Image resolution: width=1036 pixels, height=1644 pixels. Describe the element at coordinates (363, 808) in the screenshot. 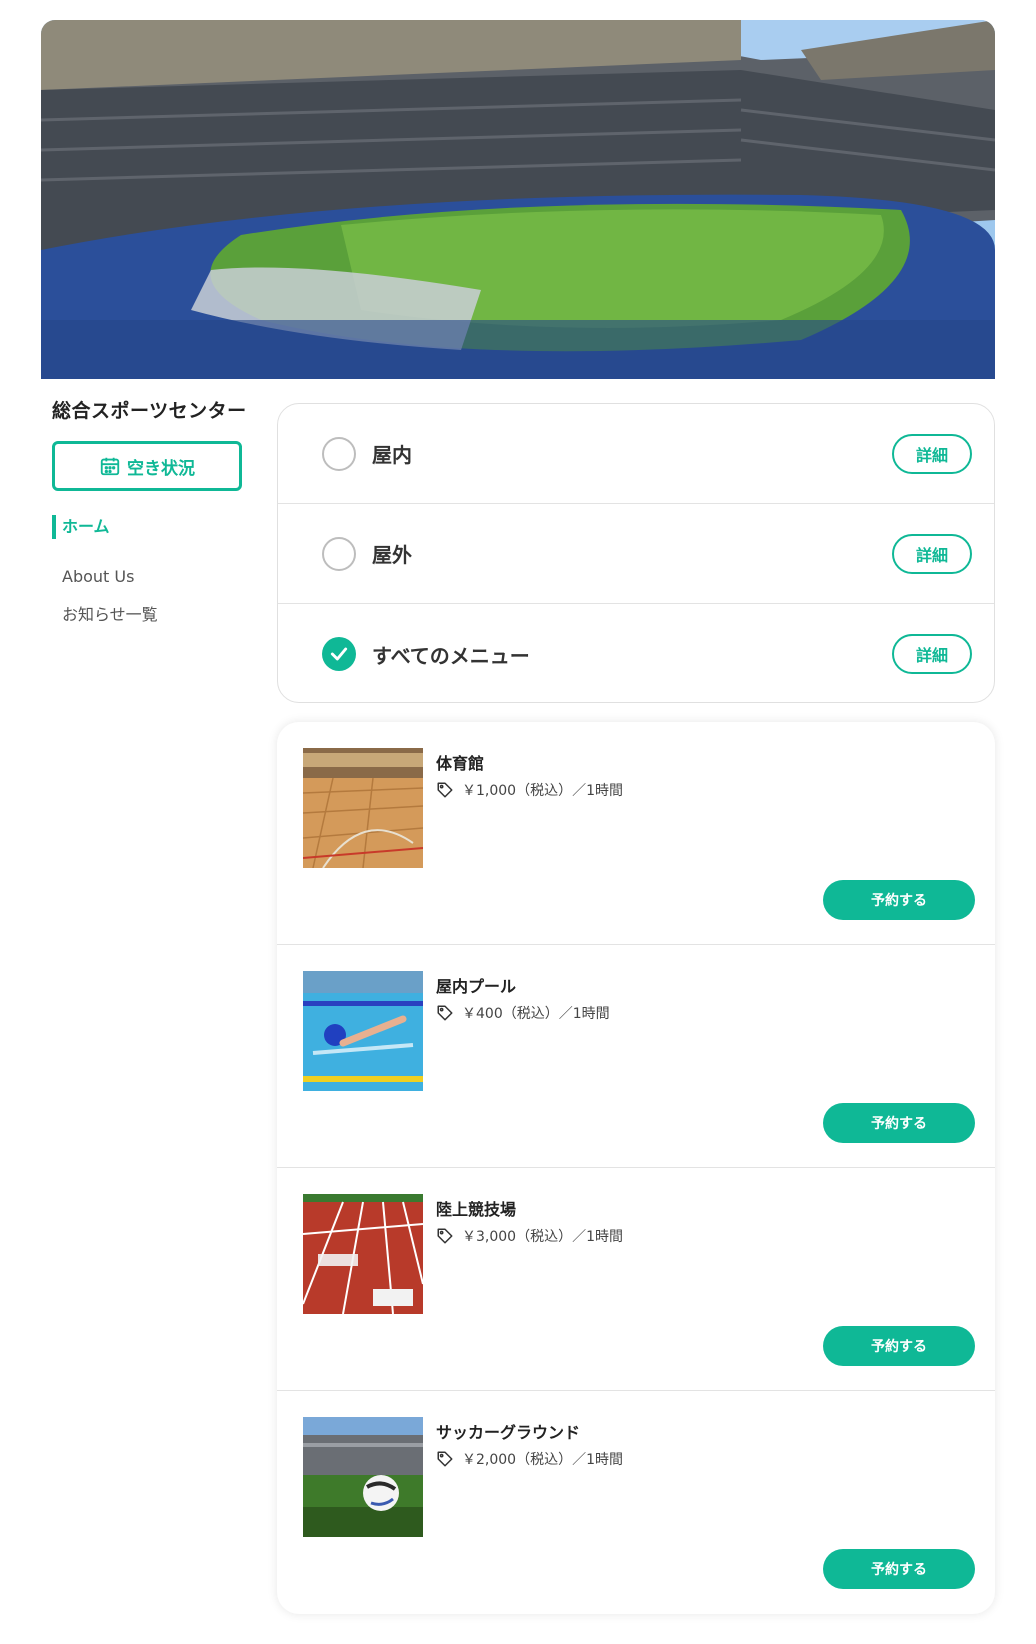

I see `gymnasium-photo` at that location.